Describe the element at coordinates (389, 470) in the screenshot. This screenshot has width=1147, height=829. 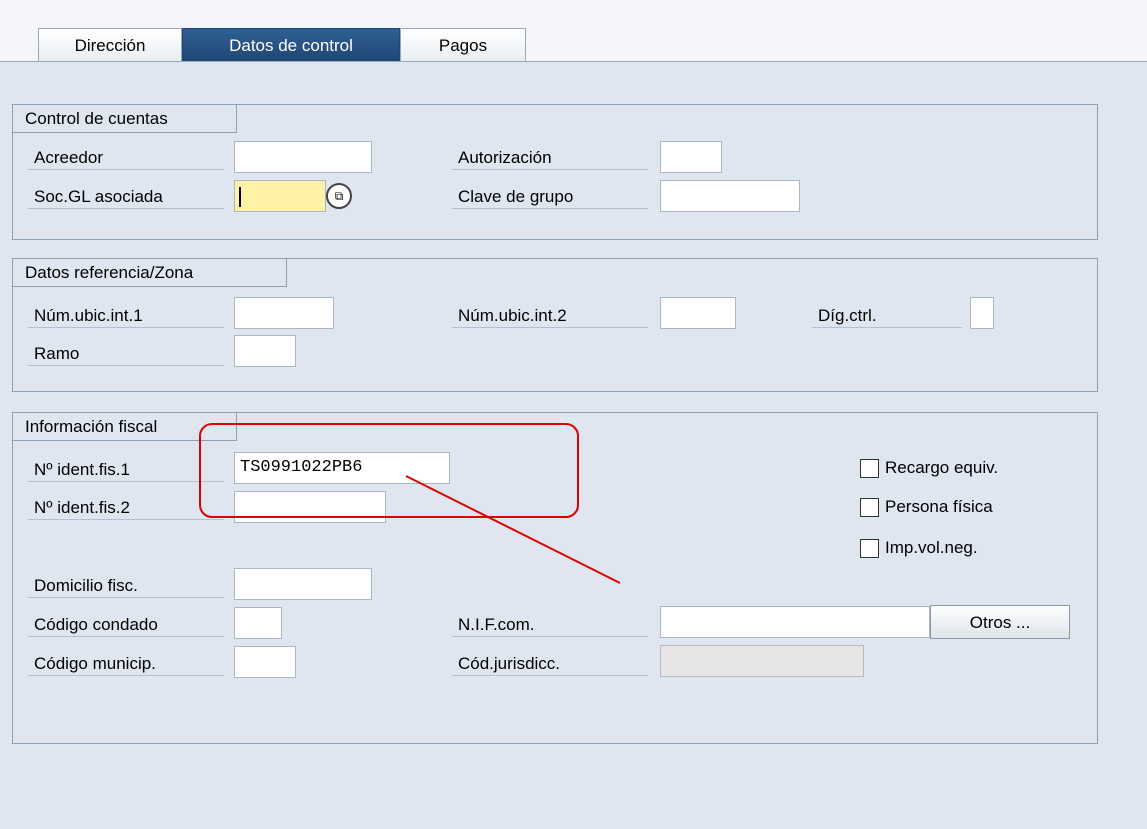
I see `annotation-rectangle` at that location.